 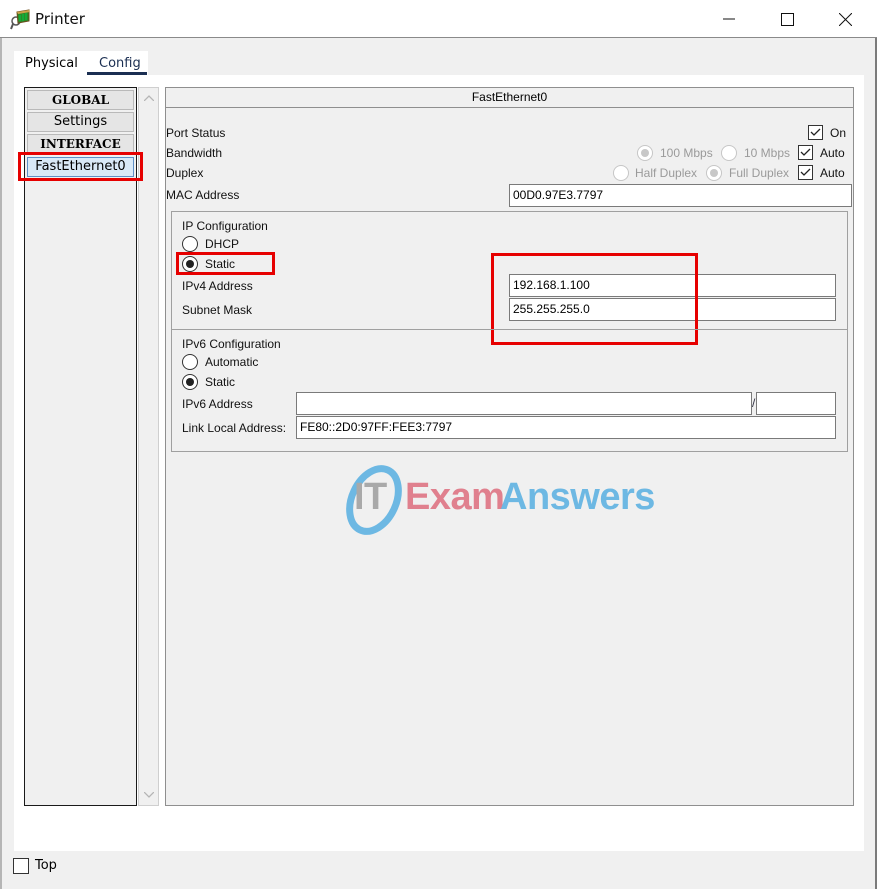 I want to click on ipv6-address-label: IPv6 Address, so click(x=217, y=404).